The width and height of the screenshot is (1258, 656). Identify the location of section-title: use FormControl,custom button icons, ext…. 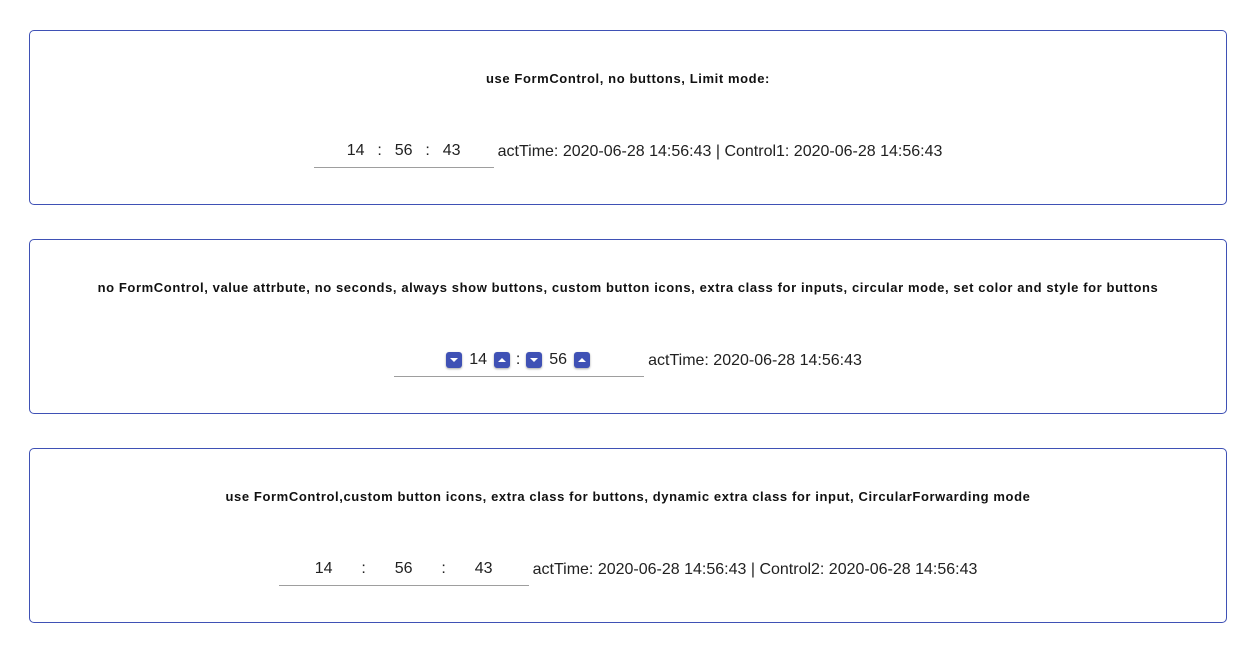
(628, 496).